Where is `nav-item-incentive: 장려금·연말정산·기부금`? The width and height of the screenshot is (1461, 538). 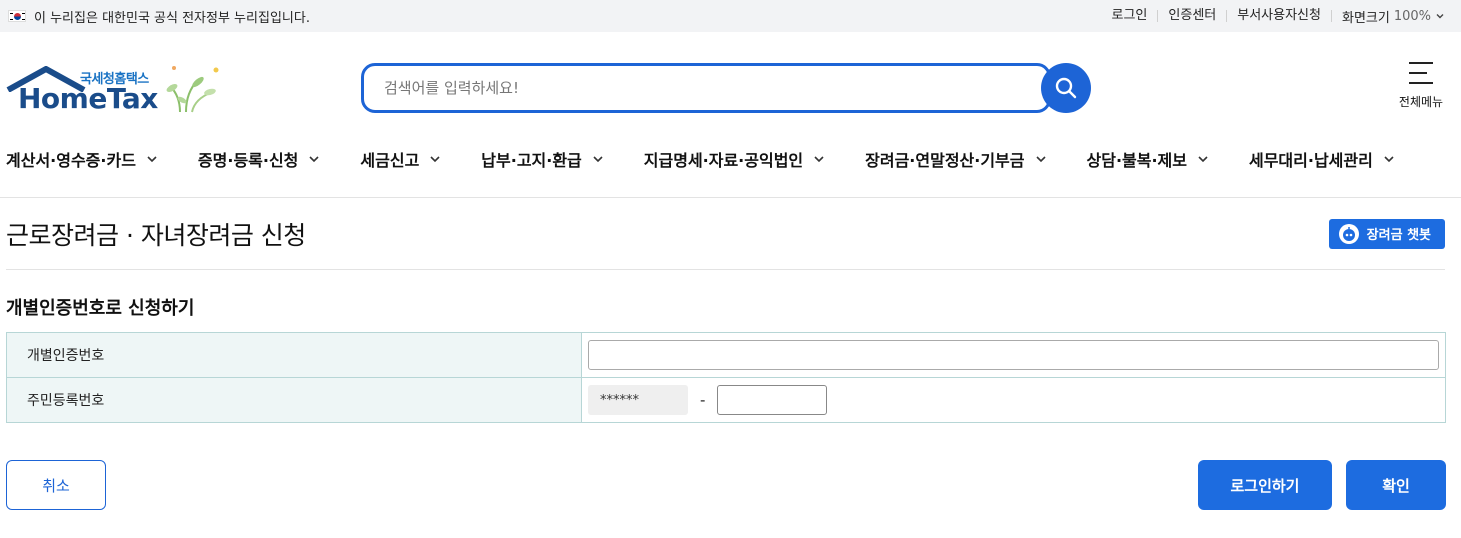 nav-item-incentive: 장려금·연말정산·기부금 is located at coordinates (955, 159).